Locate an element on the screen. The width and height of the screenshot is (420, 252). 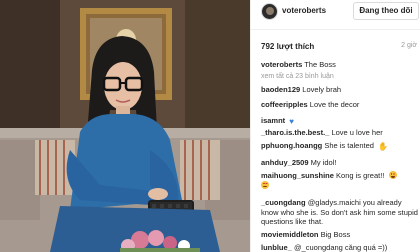
avatar is located at coordinates (269, 11).